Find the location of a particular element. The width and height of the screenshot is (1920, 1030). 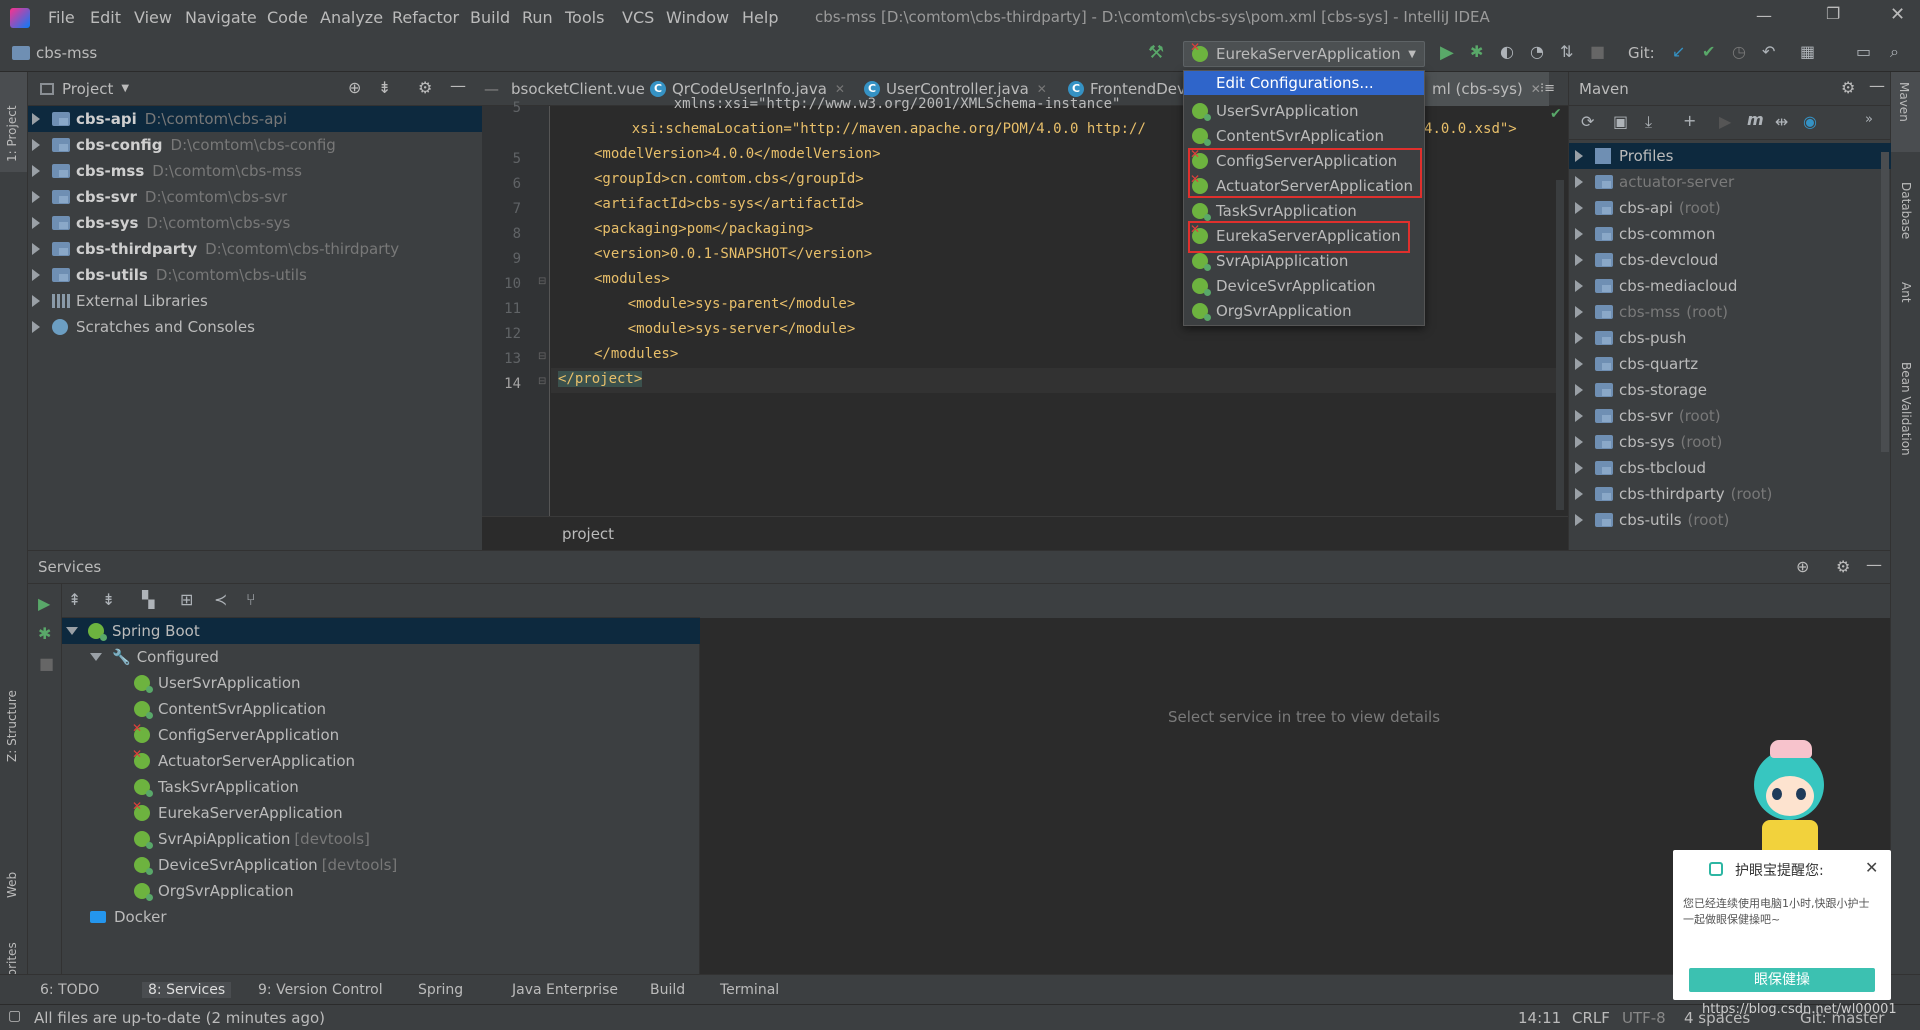

execute-goal-icon: m is located at coordinates (1755, 119).